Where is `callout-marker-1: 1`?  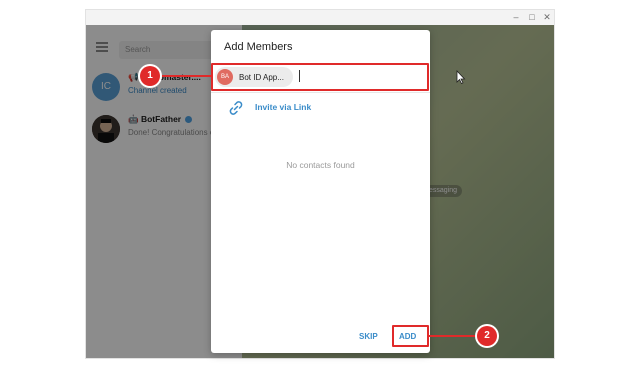 callout-marker-1: 1 is located at coordinates (150, 76).